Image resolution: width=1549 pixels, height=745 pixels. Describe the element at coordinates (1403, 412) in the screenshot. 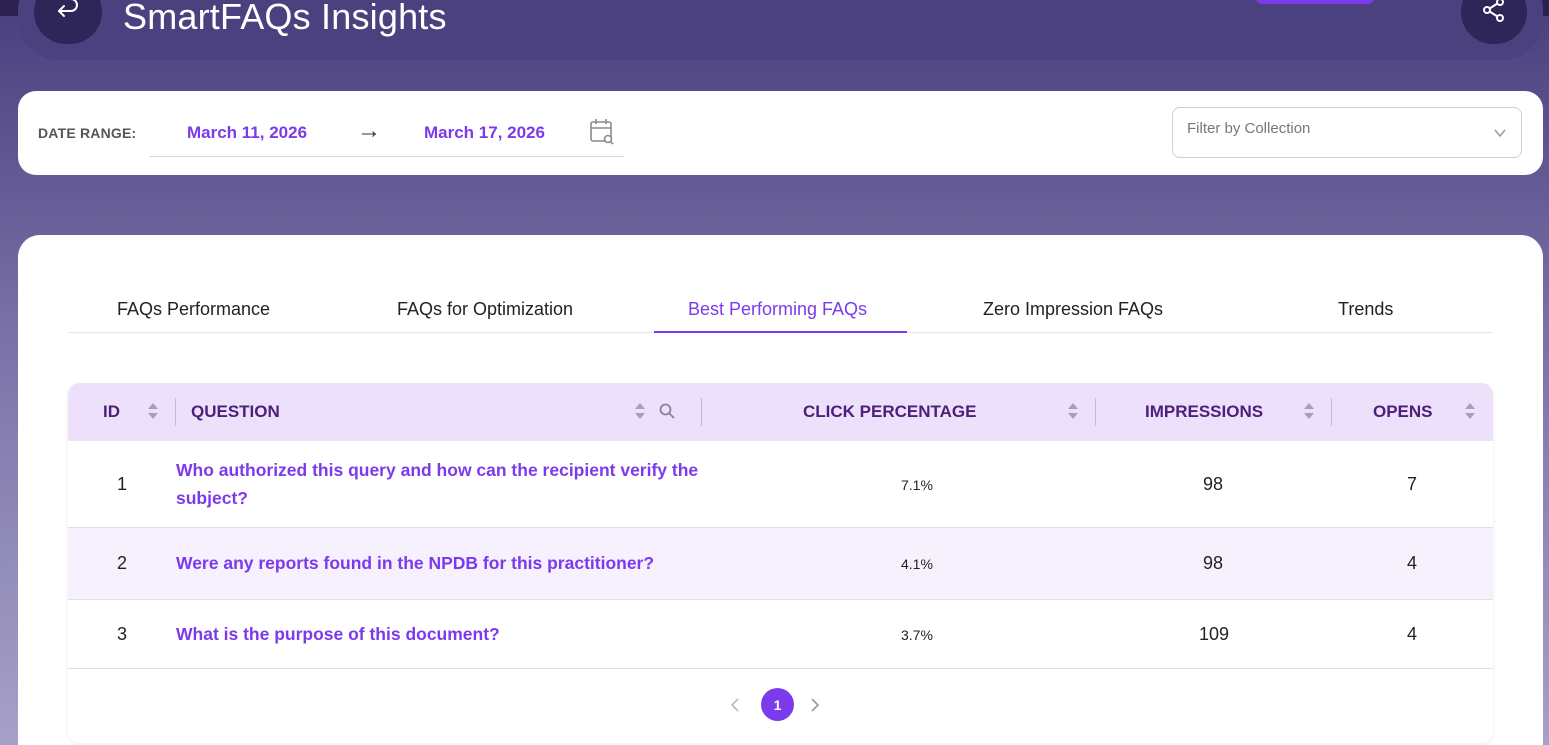

I see `column-header-opens: OPENS` at that location.